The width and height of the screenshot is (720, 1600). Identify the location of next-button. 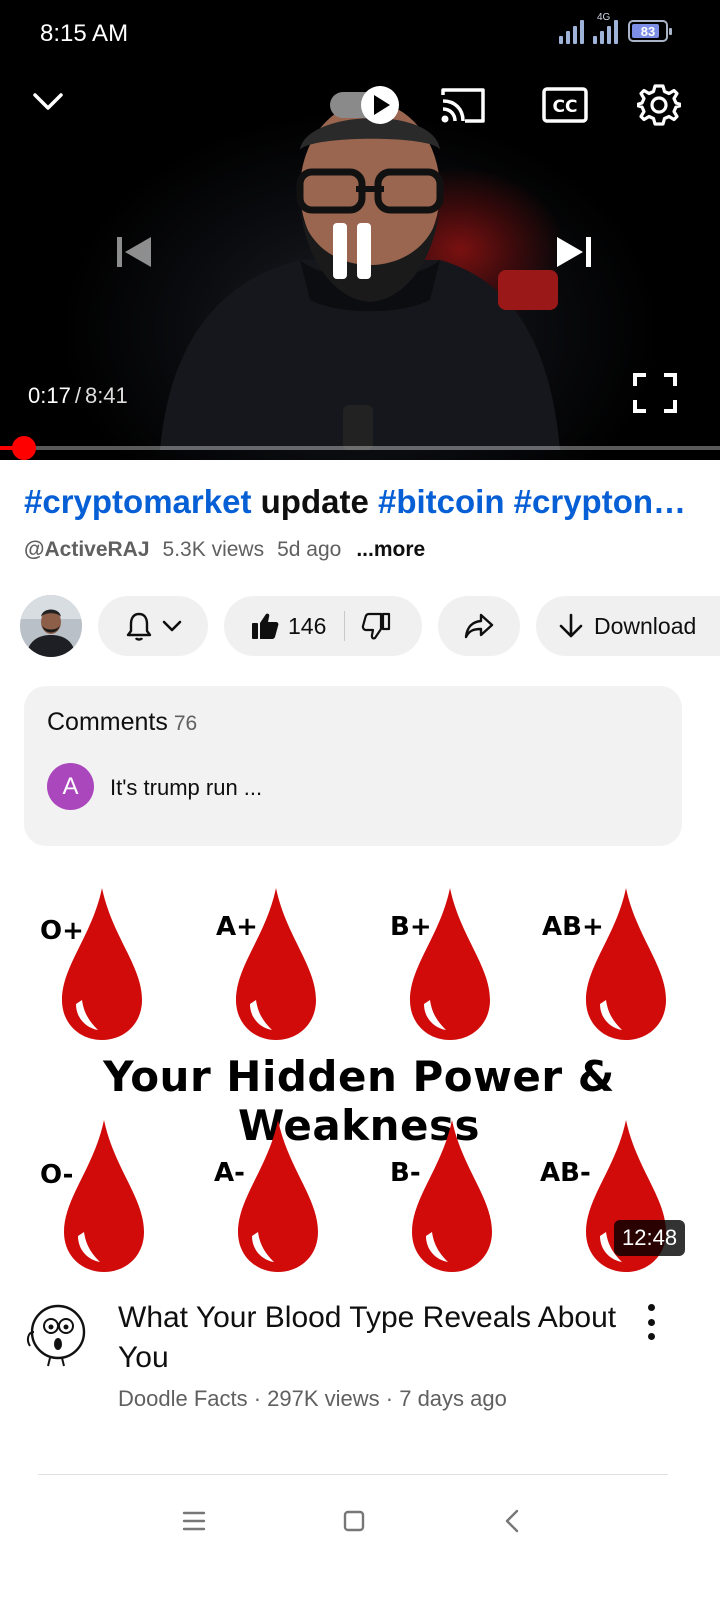
(575, 252).